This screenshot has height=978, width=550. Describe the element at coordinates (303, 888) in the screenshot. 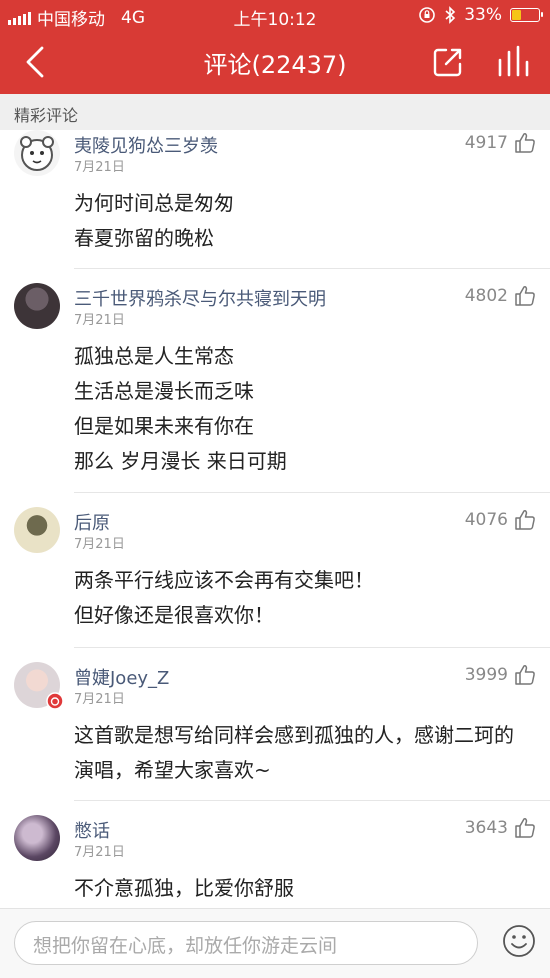

I see `comment-text: 不介意孤独，比爱你舒服` at that location.